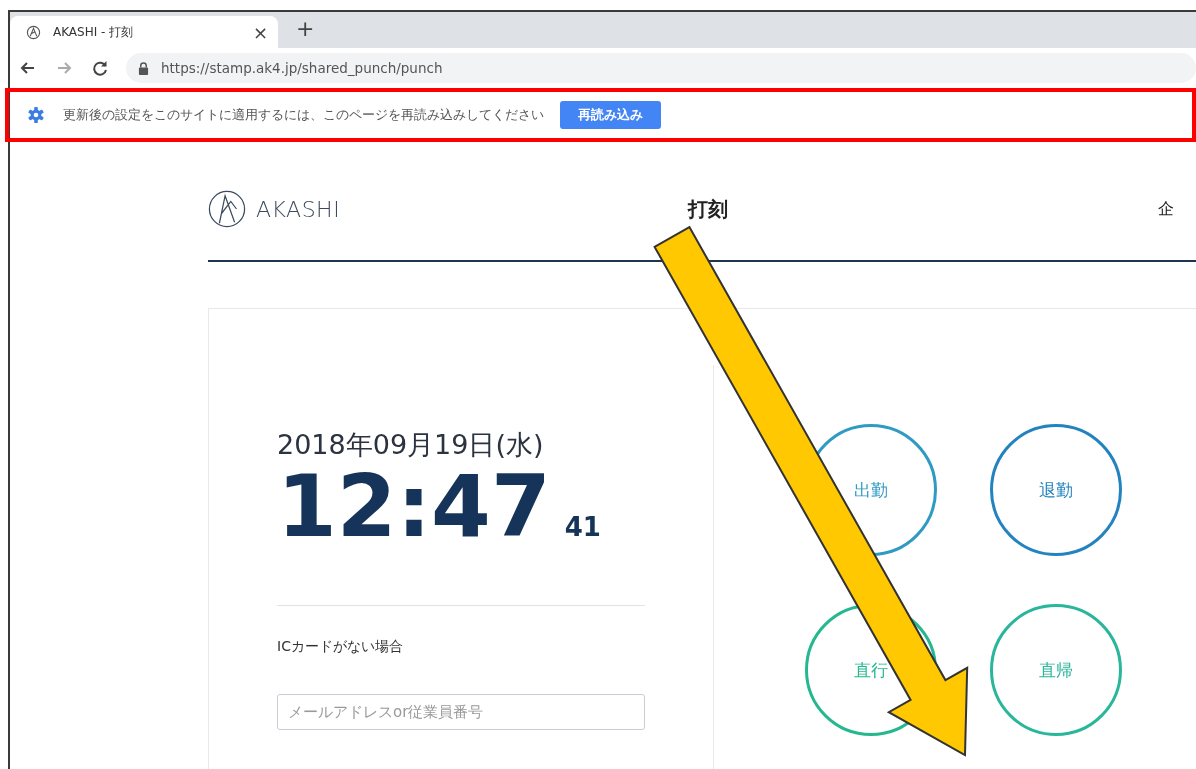 This screenshot has width=1196, height=769. Describe the element at coordinates (94, 32) in the screenshot. I see `tab-title: AKASHI - 打刻` at that location.